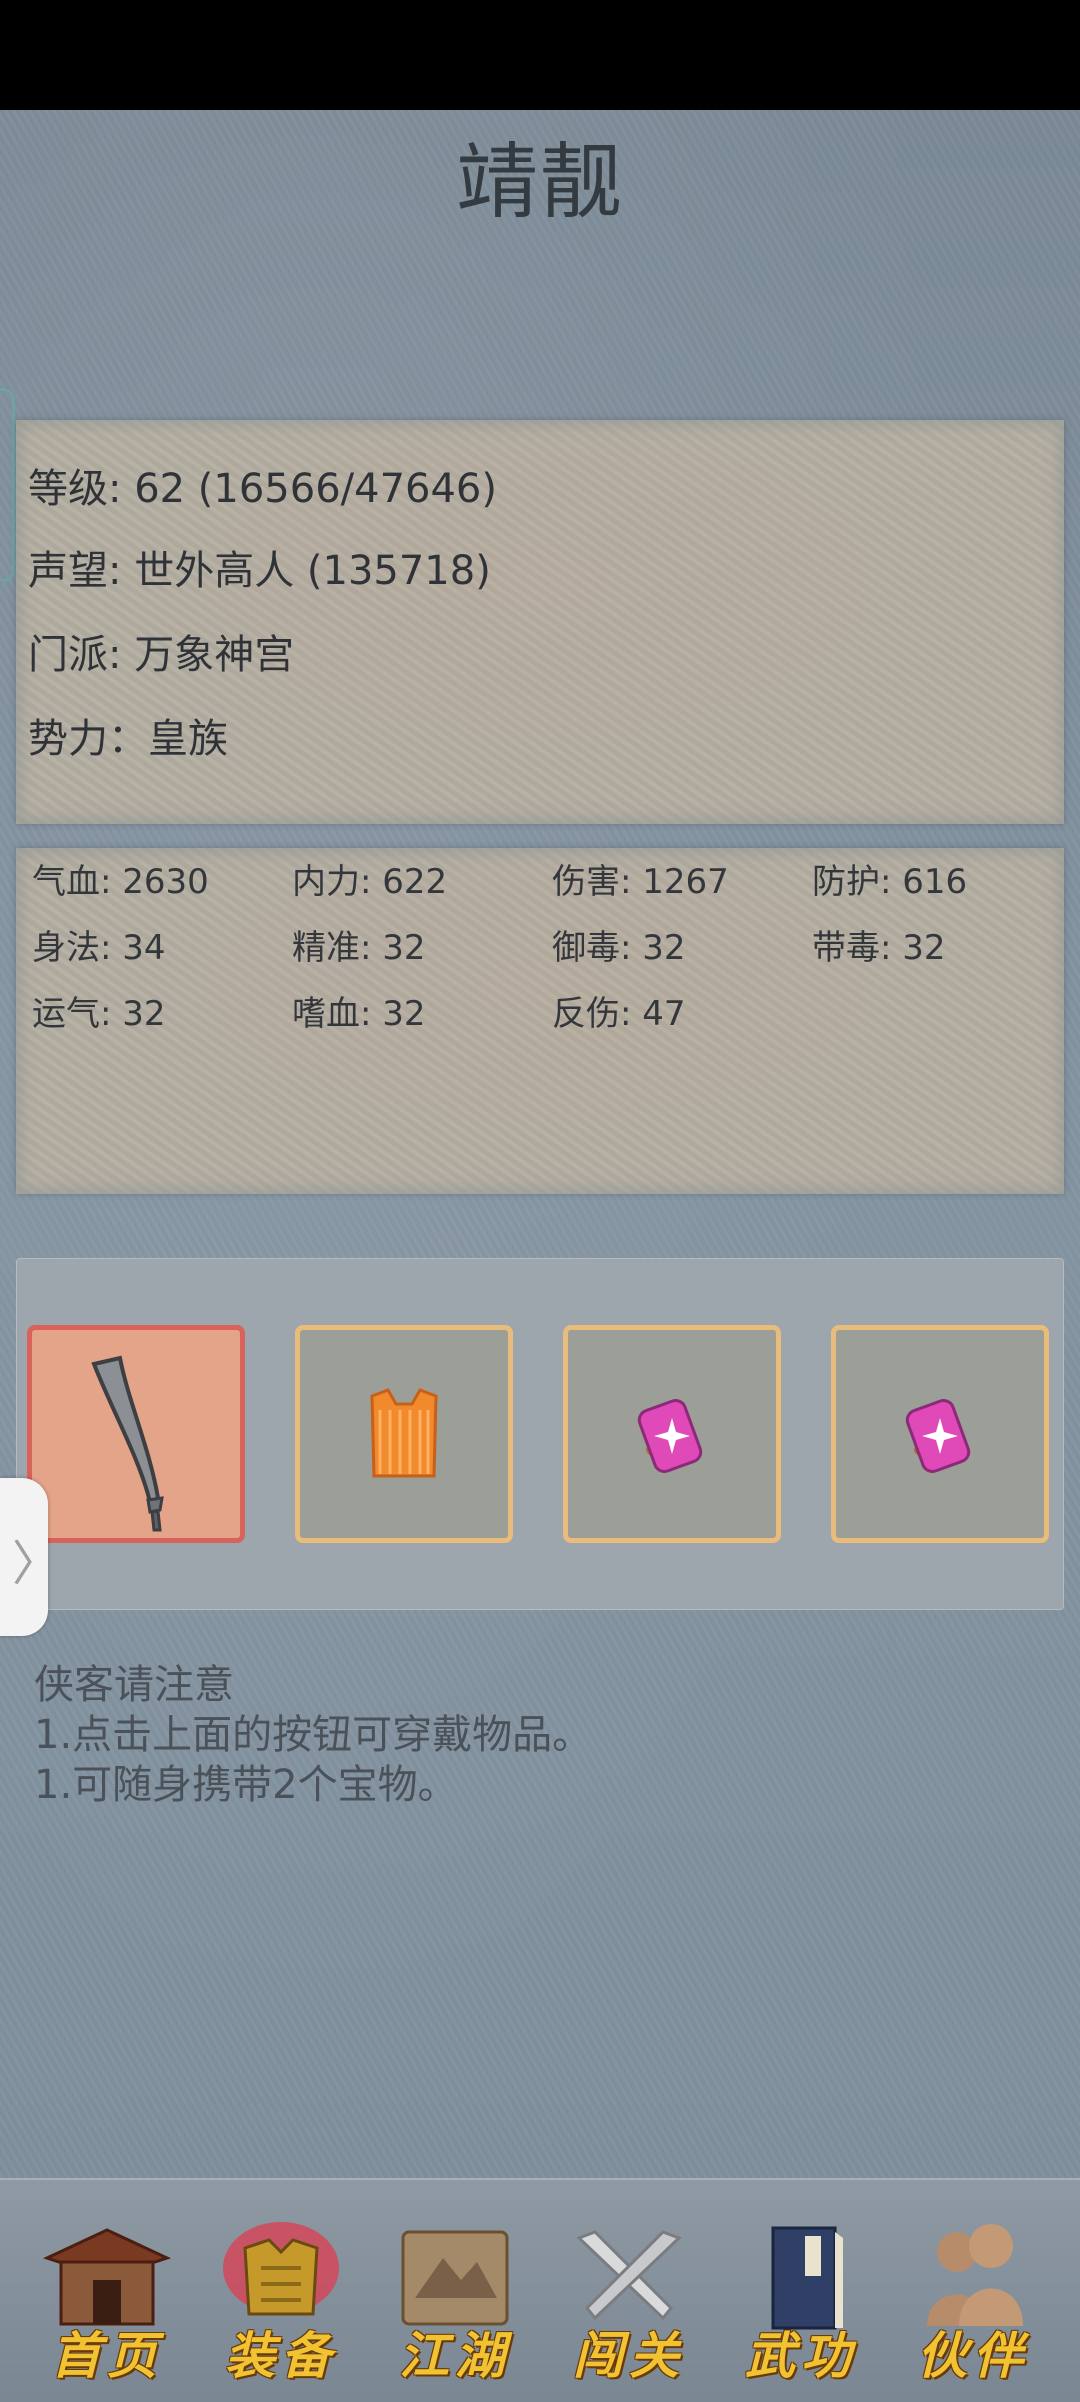 The image size is (1080, 2402). What do you see at coordinates (890, 882) in the screenshot?
I see `stat-defense: 防护: 616` at bounding box center [890, 882].